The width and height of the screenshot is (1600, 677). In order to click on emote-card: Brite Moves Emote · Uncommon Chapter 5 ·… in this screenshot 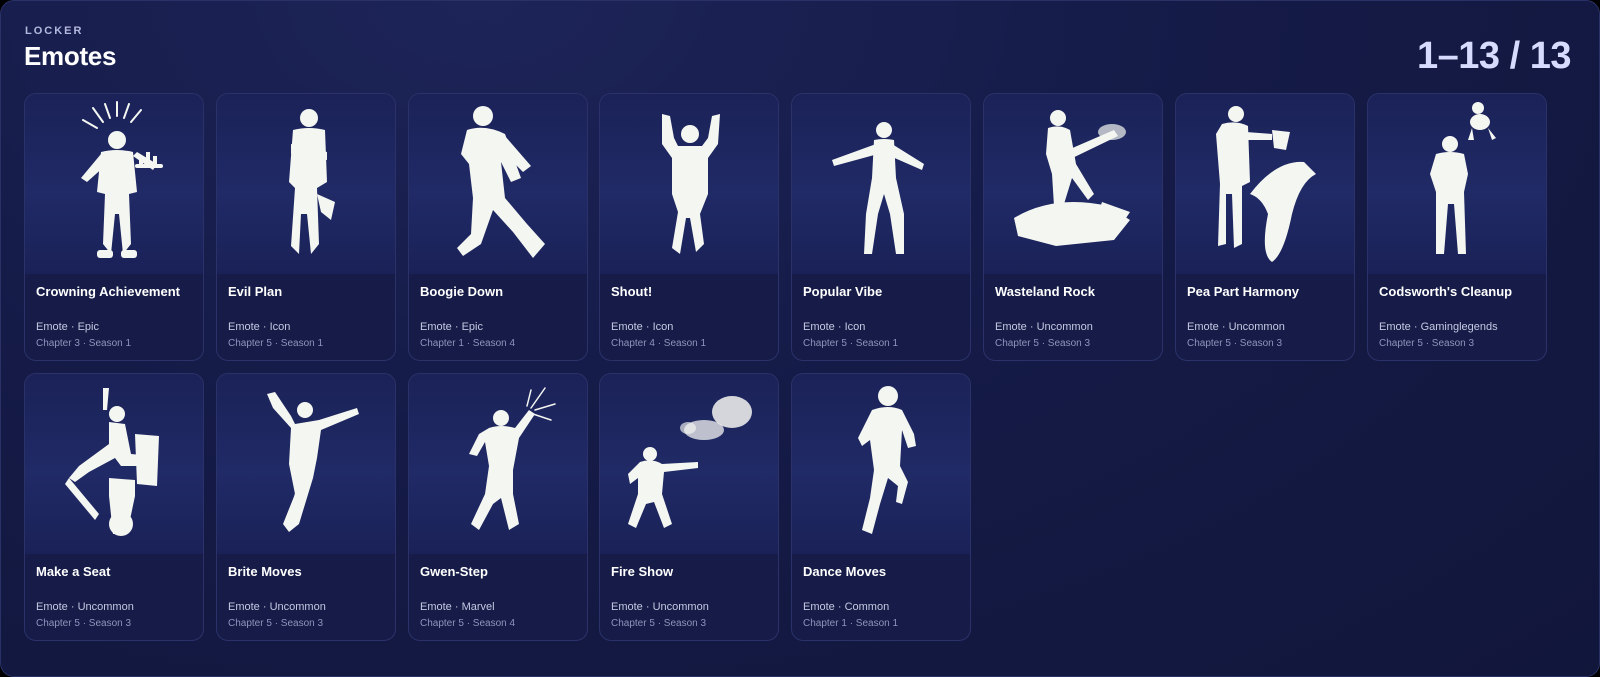, I will do `click(306, 507)`.